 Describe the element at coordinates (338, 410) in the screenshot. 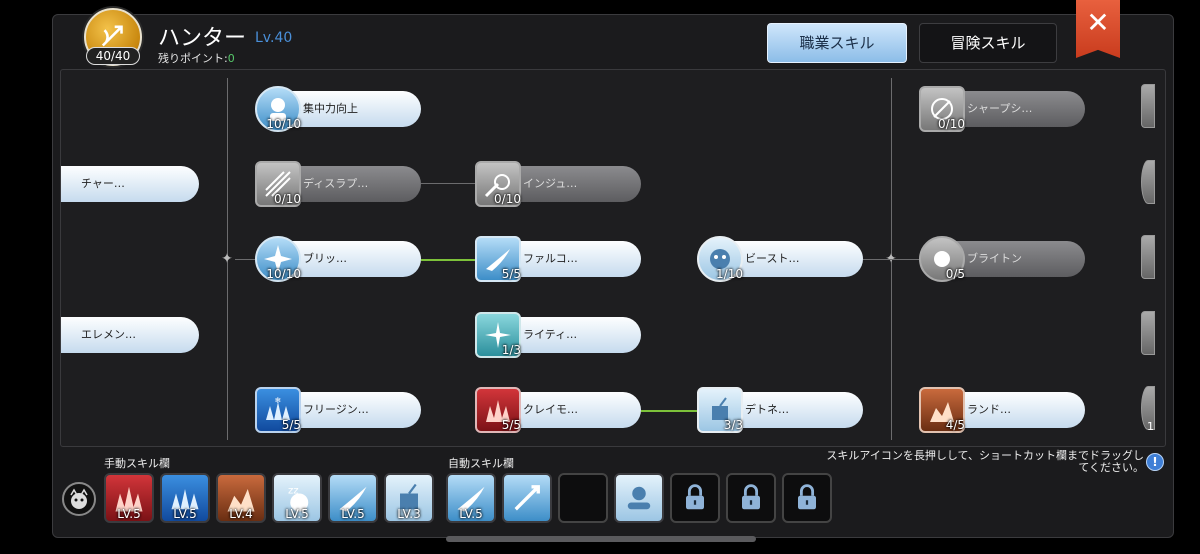

I see `skill-freezing: フリージン… ❄ 5/5` at that location.